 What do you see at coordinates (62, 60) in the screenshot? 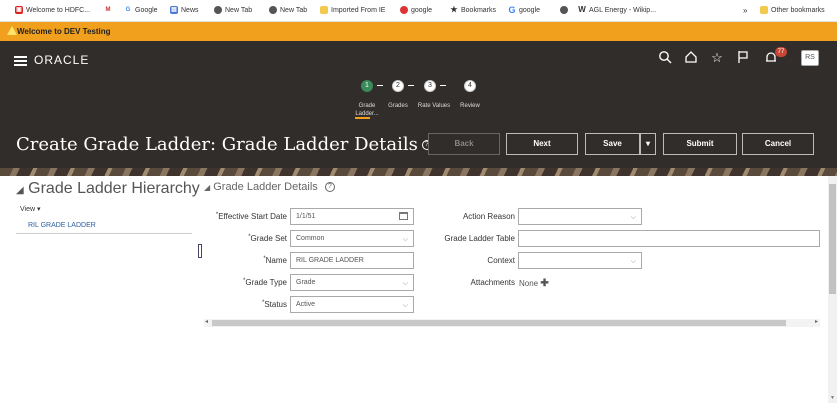
I see `oracle-logo: ORACLE` at bounding box center [62, 60].